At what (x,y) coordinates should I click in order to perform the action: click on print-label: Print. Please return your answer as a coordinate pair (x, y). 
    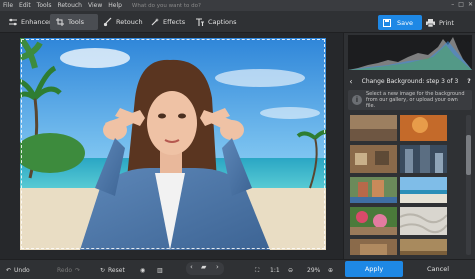
    Looking at the image, I should click on (446, 22).